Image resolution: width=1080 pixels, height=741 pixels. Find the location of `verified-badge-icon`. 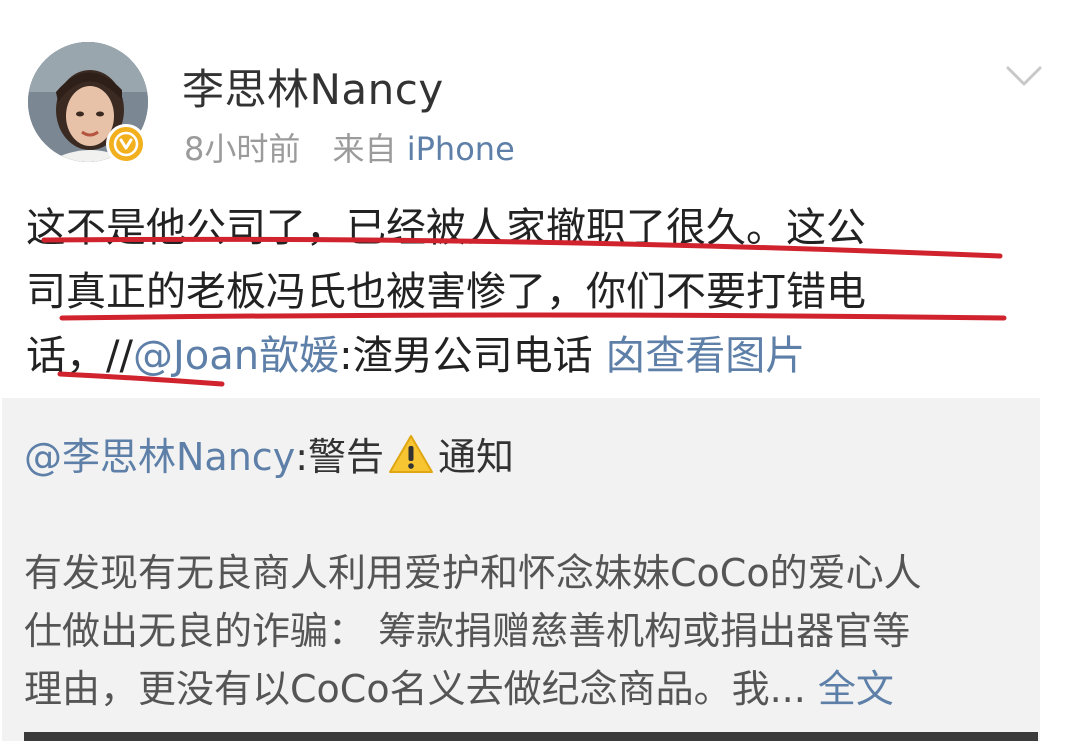

verified-badge-icon is located at coordinates (126, 144).